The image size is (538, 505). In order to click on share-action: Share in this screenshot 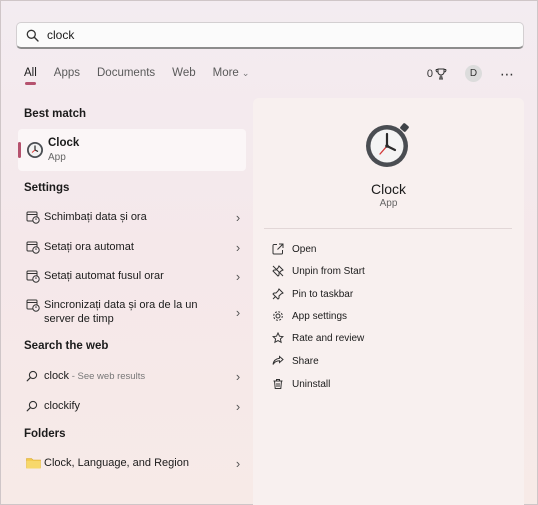, I will do `click(295, 361)`.